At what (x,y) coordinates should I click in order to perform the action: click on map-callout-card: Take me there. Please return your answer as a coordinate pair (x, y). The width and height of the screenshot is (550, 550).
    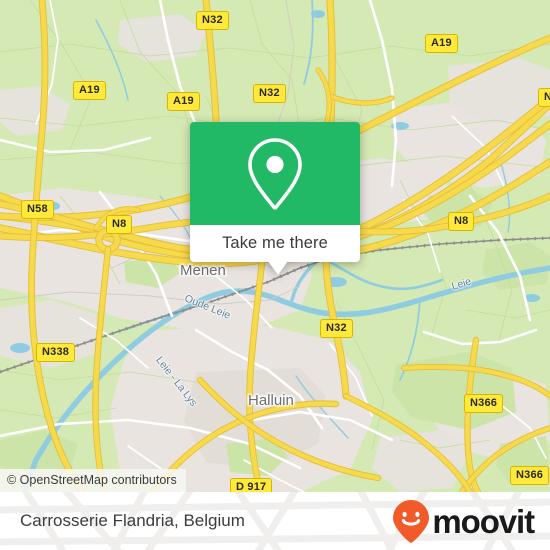
    Looking at the image, I should click on (275, 198).